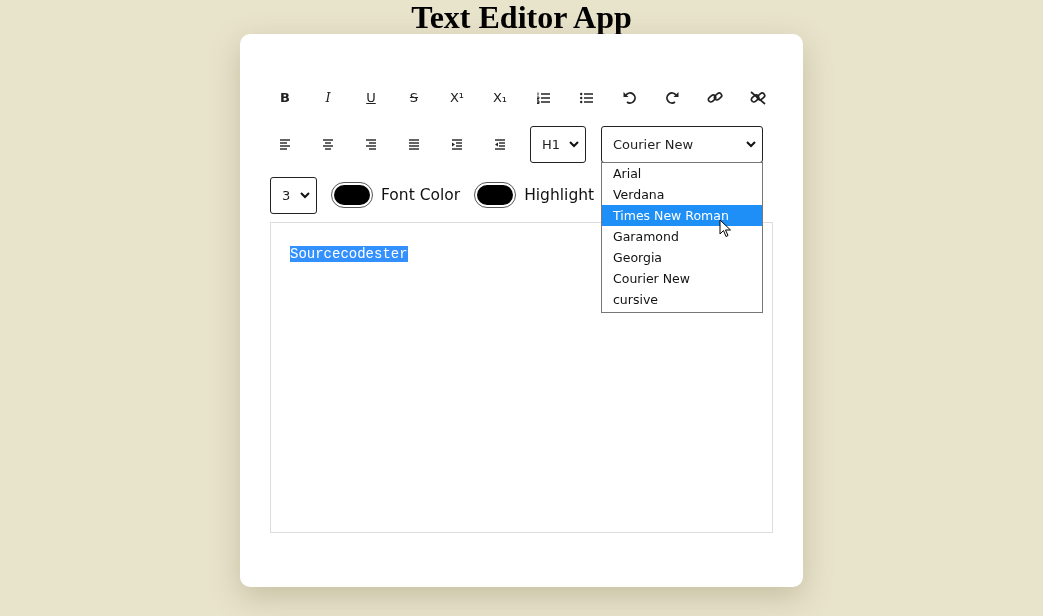 This screenshot has width=1043, height=616. What do you see at coordinates (715, 97) in the screenshot?
I see `link-icon` at bounding box center [715, 97].